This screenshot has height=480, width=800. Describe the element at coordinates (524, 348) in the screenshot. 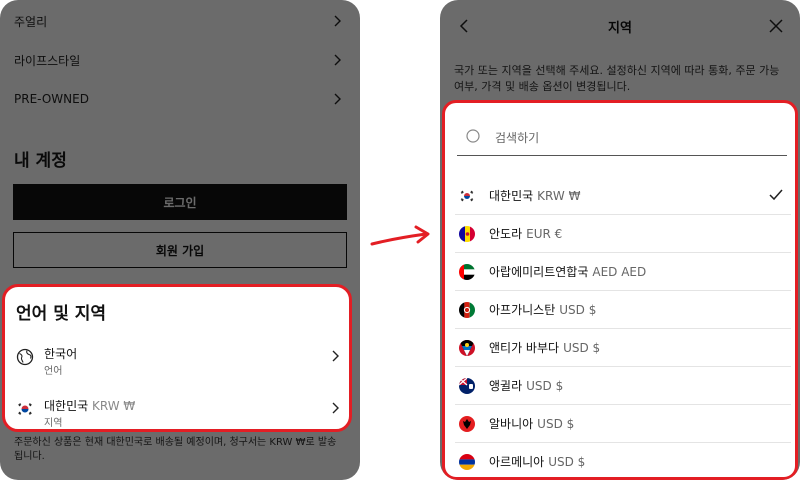

I see `country-name: 앤티가 바부다` at that location.